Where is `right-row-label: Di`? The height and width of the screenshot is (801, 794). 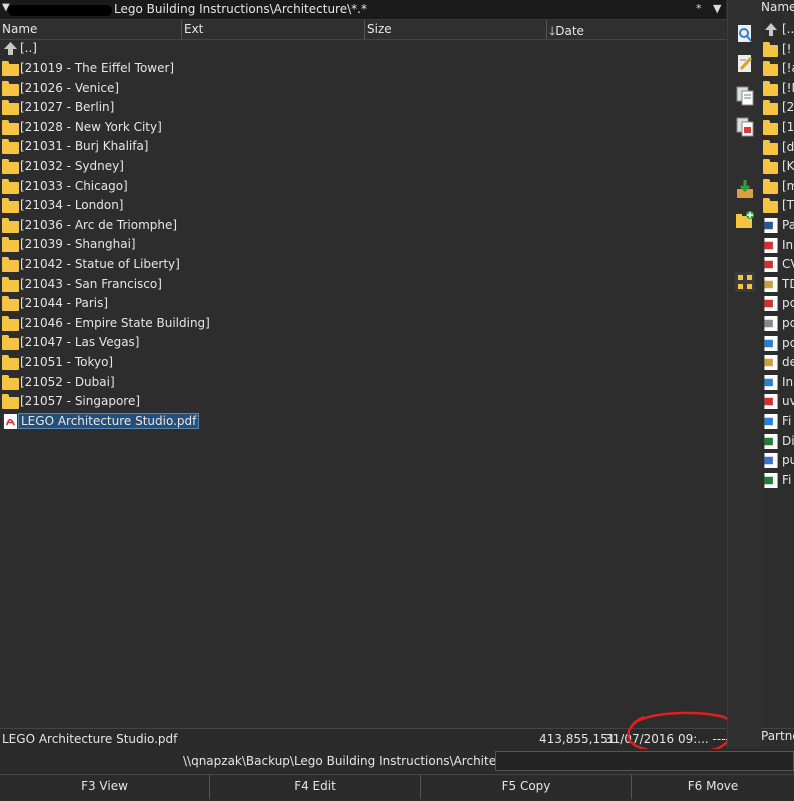
right-row-label: Di is located at coordinates (788, 440).